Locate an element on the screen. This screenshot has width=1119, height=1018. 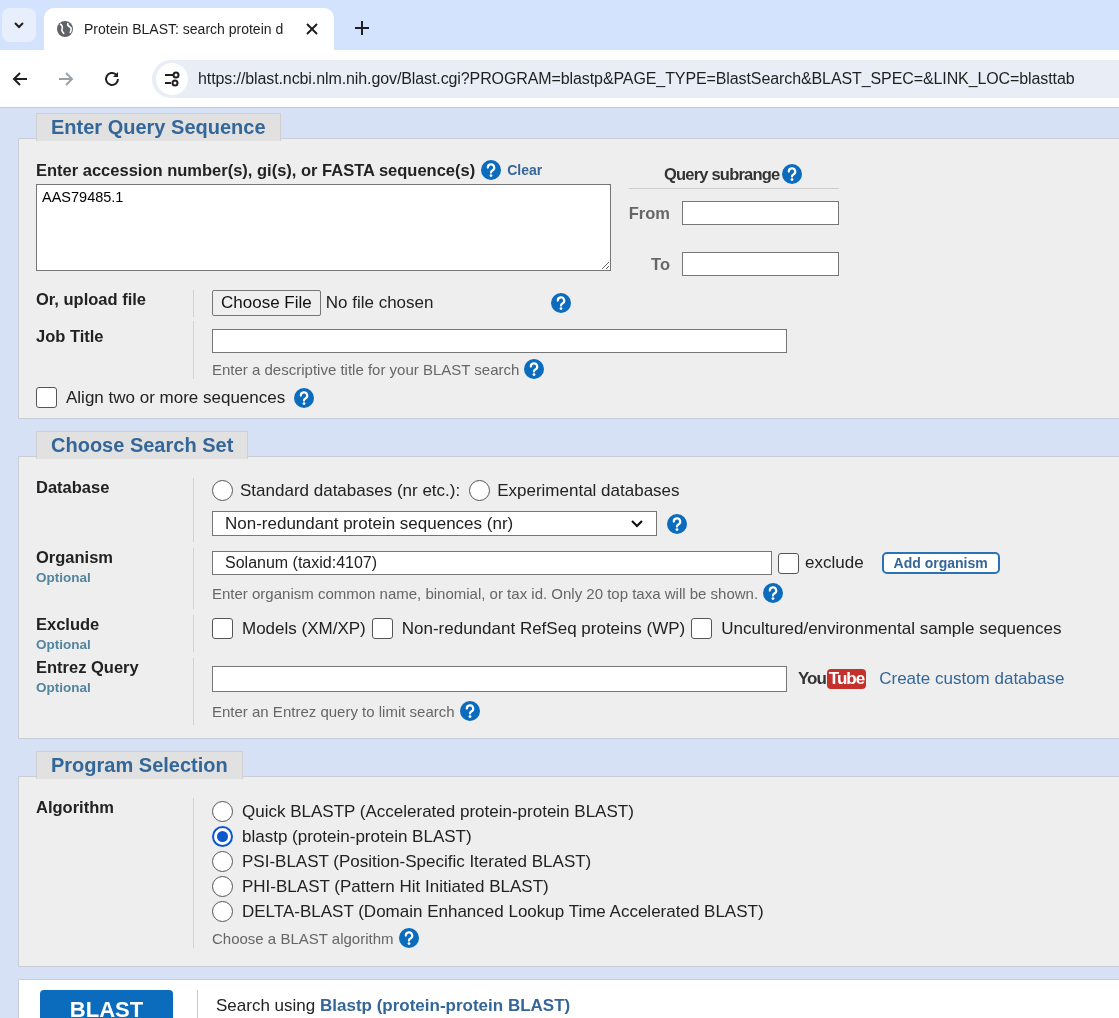
sequence-input: AAS79485.1 is located at coordinates (323, 227).